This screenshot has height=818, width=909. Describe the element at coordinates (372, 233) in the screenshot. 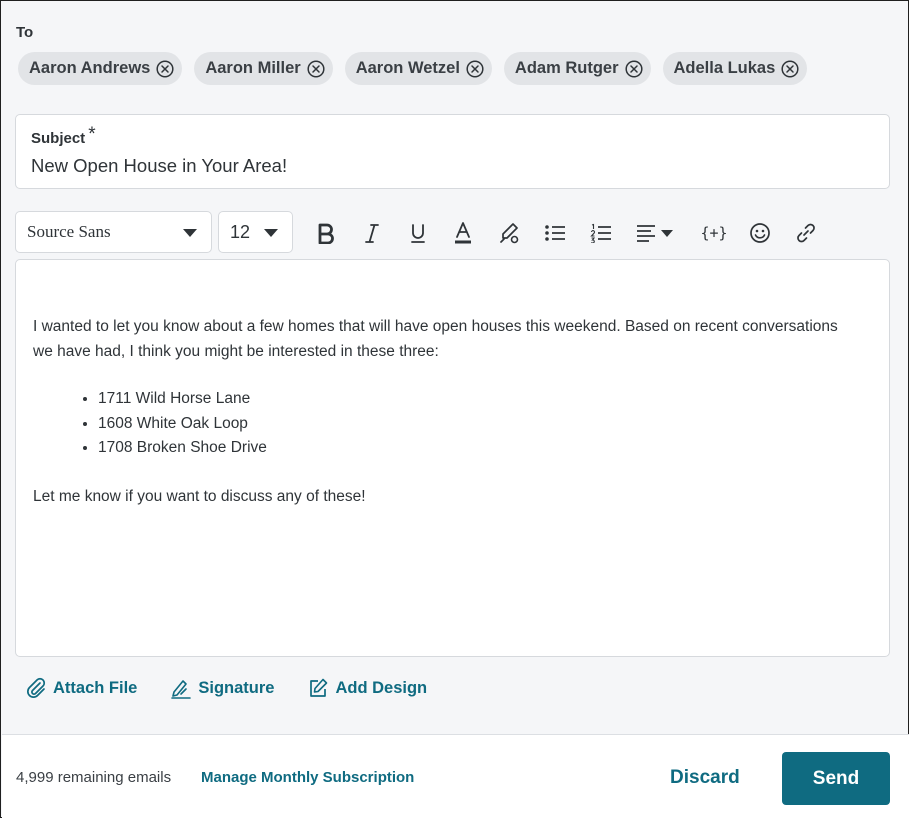

I see `italic-icon` at that location.